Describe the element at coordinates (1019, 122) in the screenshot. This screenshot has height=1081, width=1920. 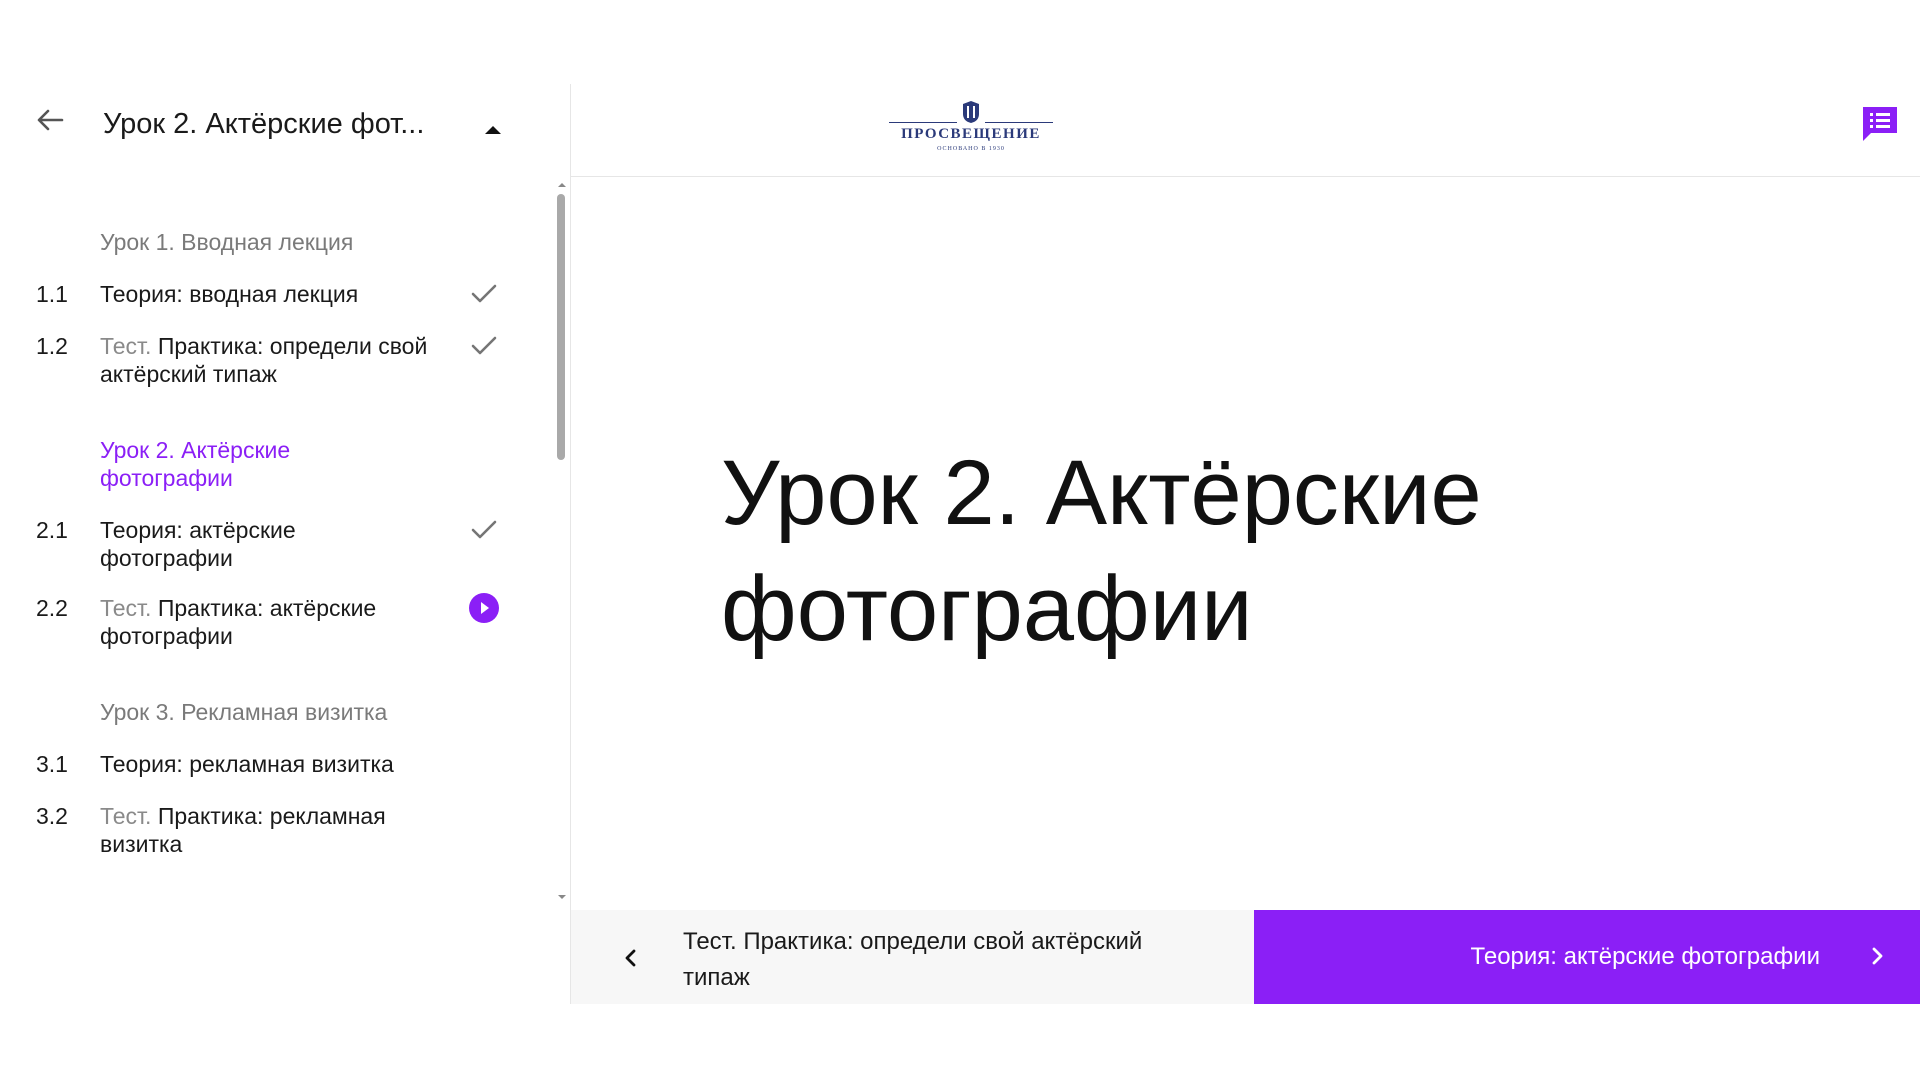
I see `logo-line-right` at that location.